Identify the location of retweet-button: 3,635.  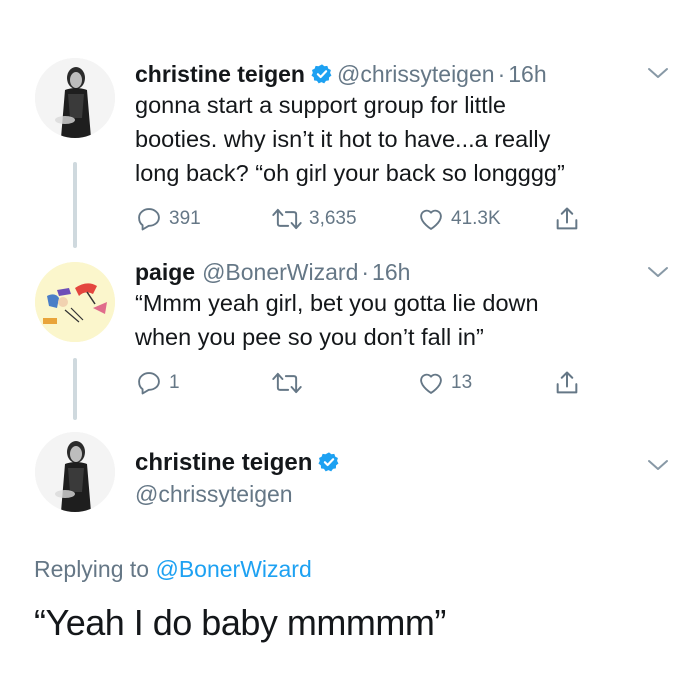
(314, 219).